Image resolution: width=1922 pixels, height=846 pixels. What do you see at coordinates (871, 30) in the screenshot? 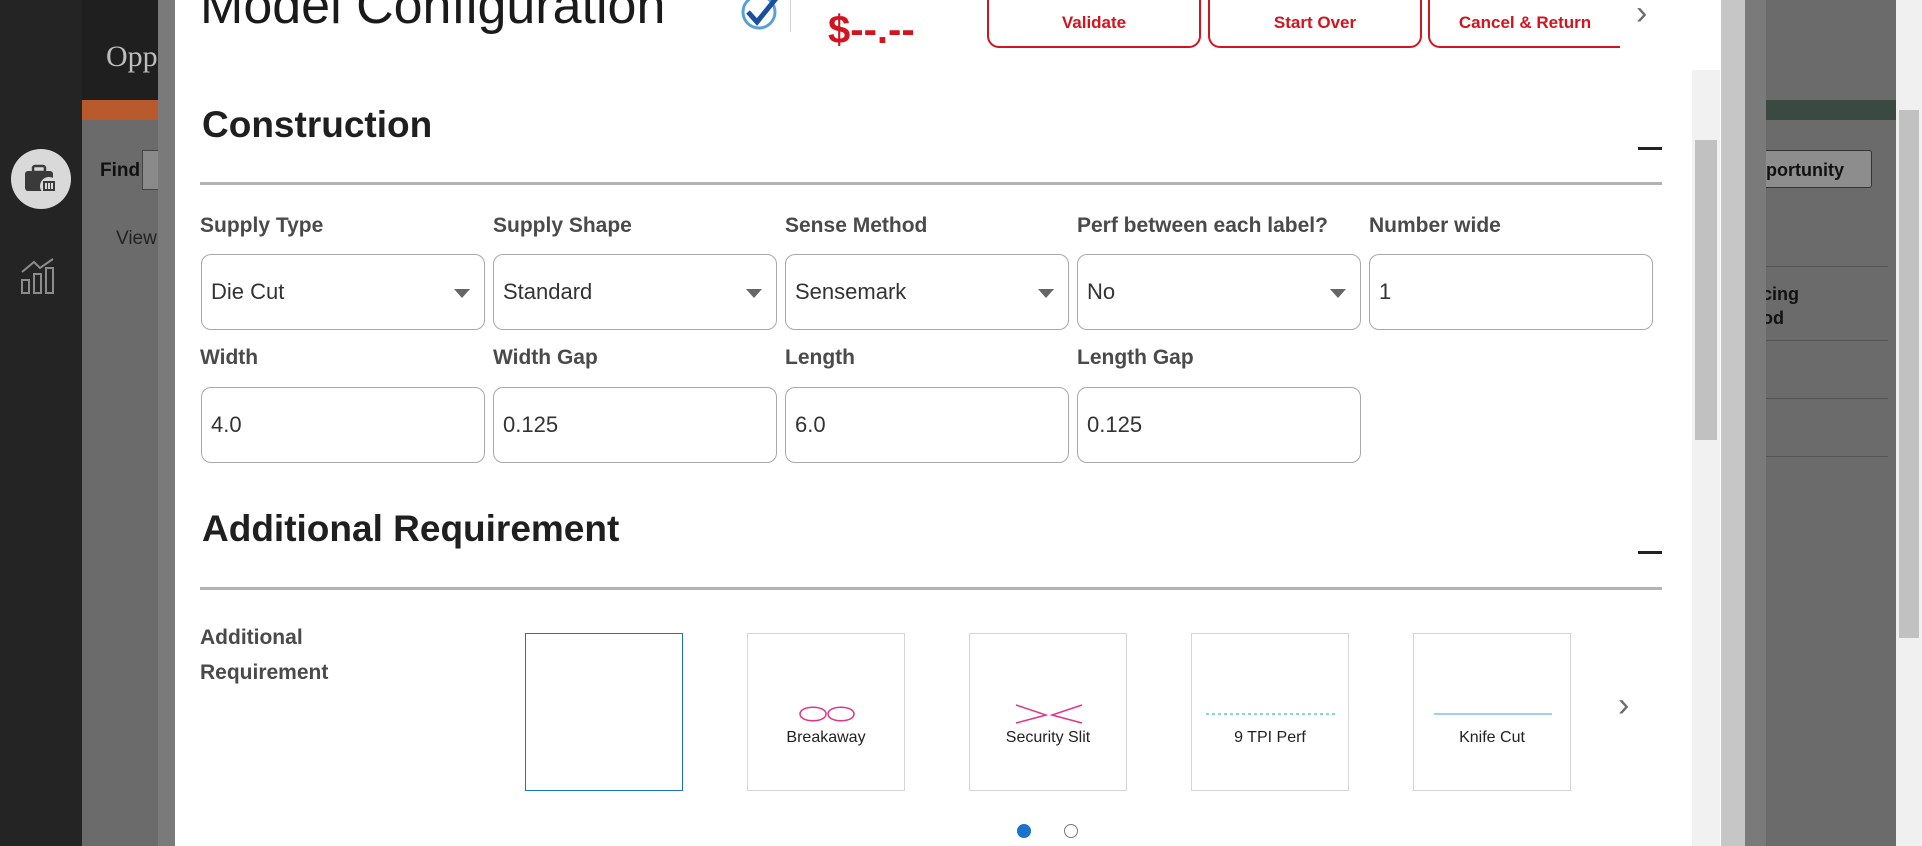
I see `total-price: $--.--` at bounding box center [871, 30].